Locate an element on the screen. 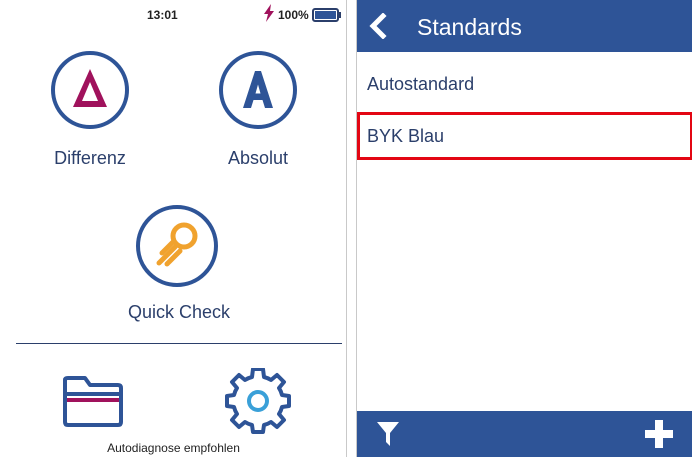 The height and width of the screenshot is (457, 692). quick-check-button is located at coordinates (177, 248).